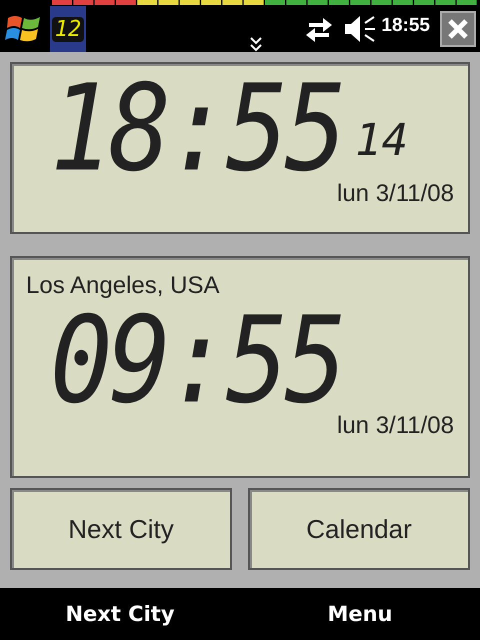 Image resolution: width=480 pixels, height=640 pixels. I want to click on right-softkey: Menu, so click(360, 614).